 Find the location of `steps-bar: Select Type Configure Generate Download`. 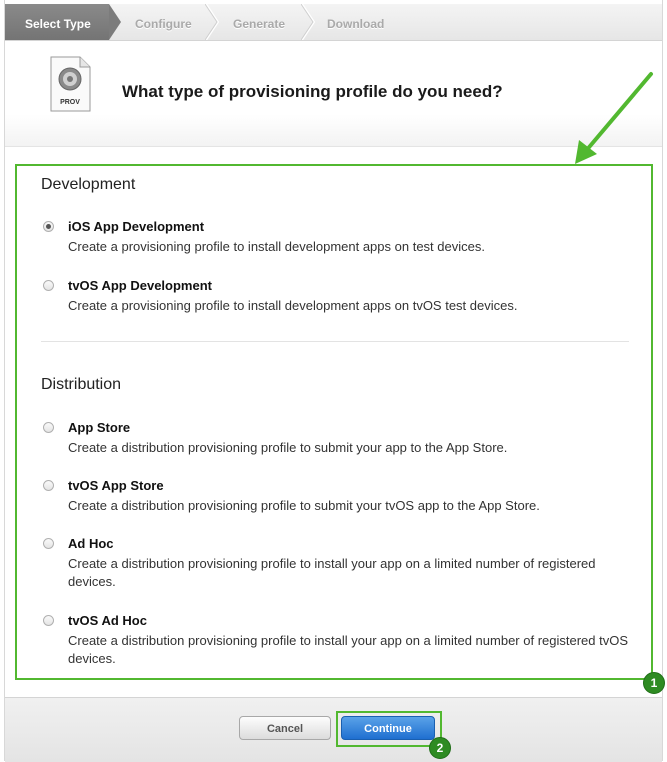

steps-bar: Select Type Configure Generate Download is located at coordinates (333, 22).